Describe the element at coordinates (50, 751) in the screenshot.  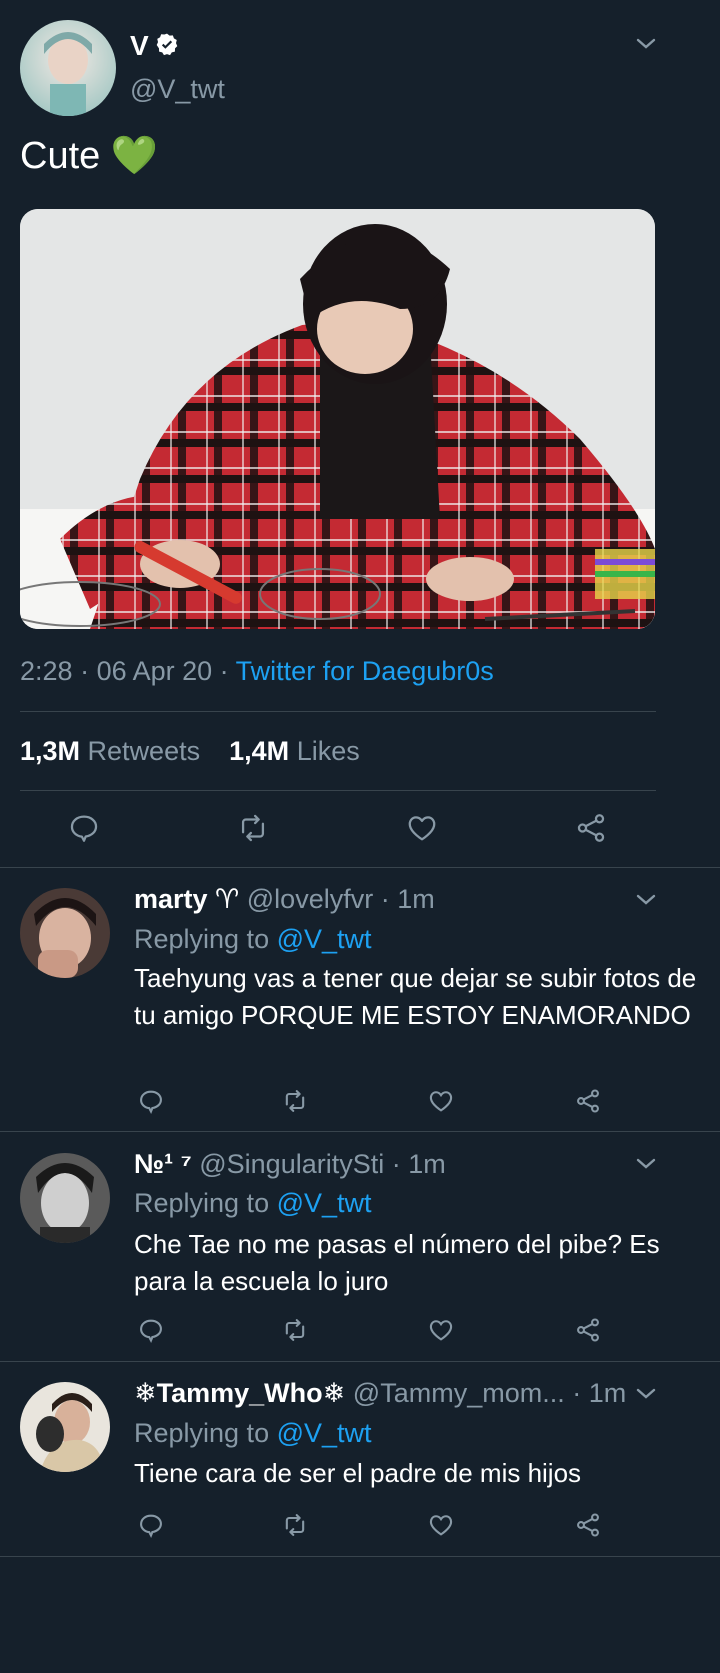
I see `retweets-count: 1,3M` at that location.